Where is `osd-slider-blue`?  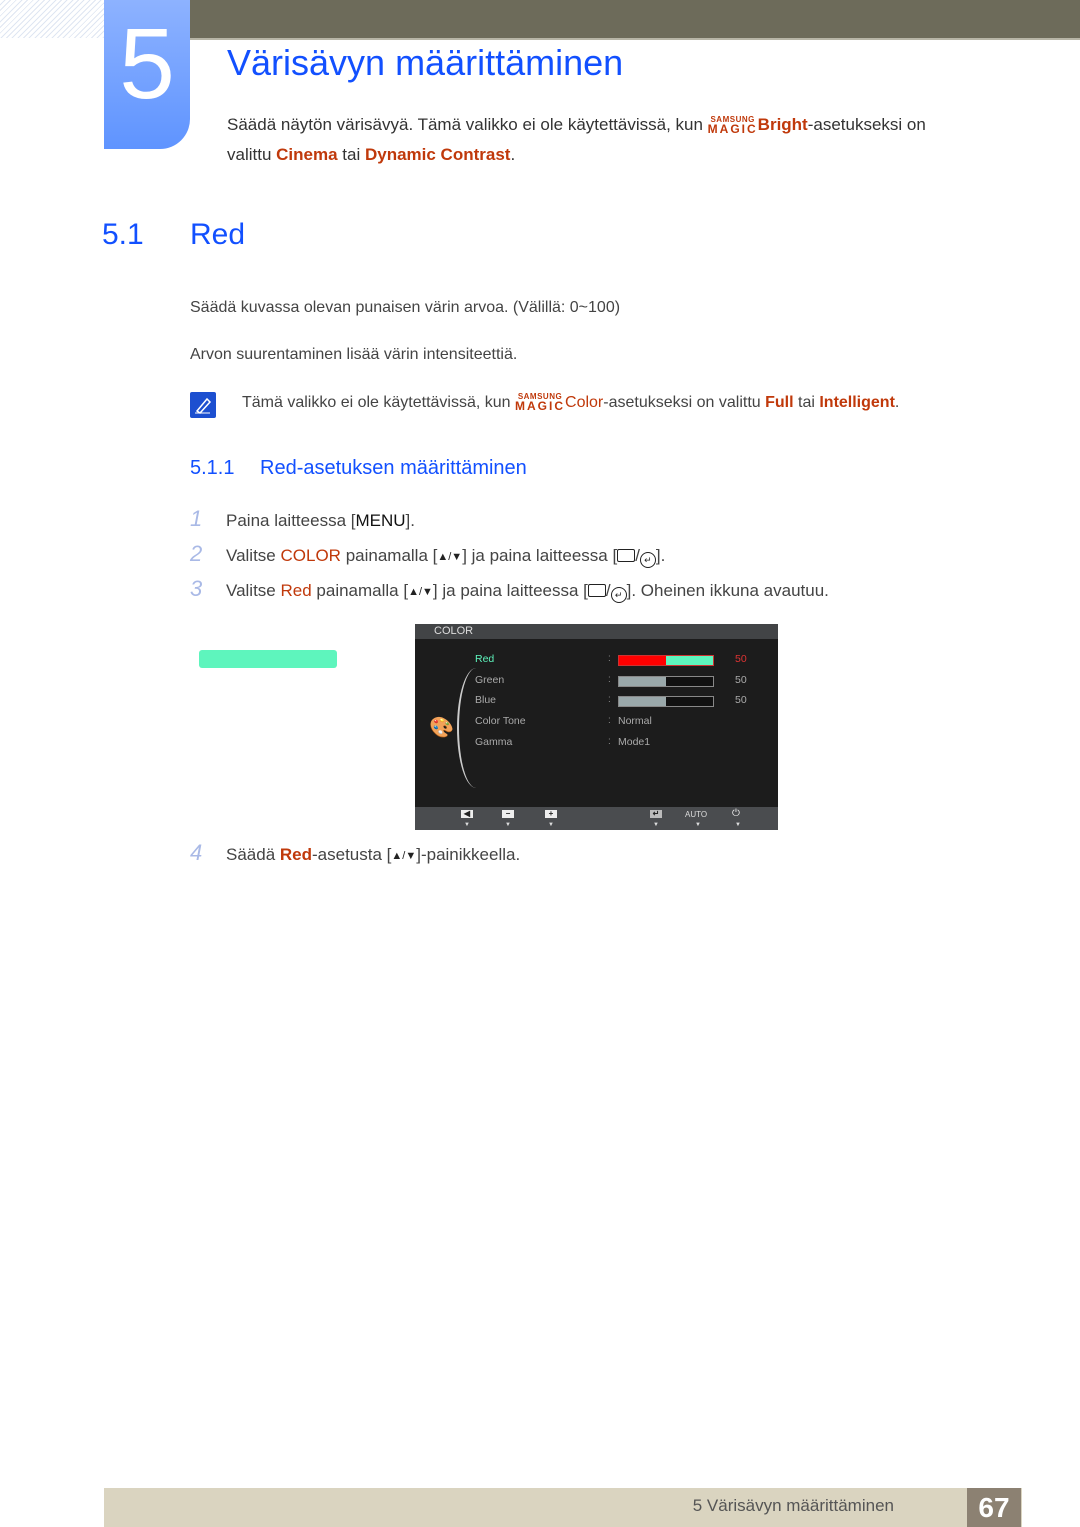 osd-slider-blue is located at coordinates (666, 702).